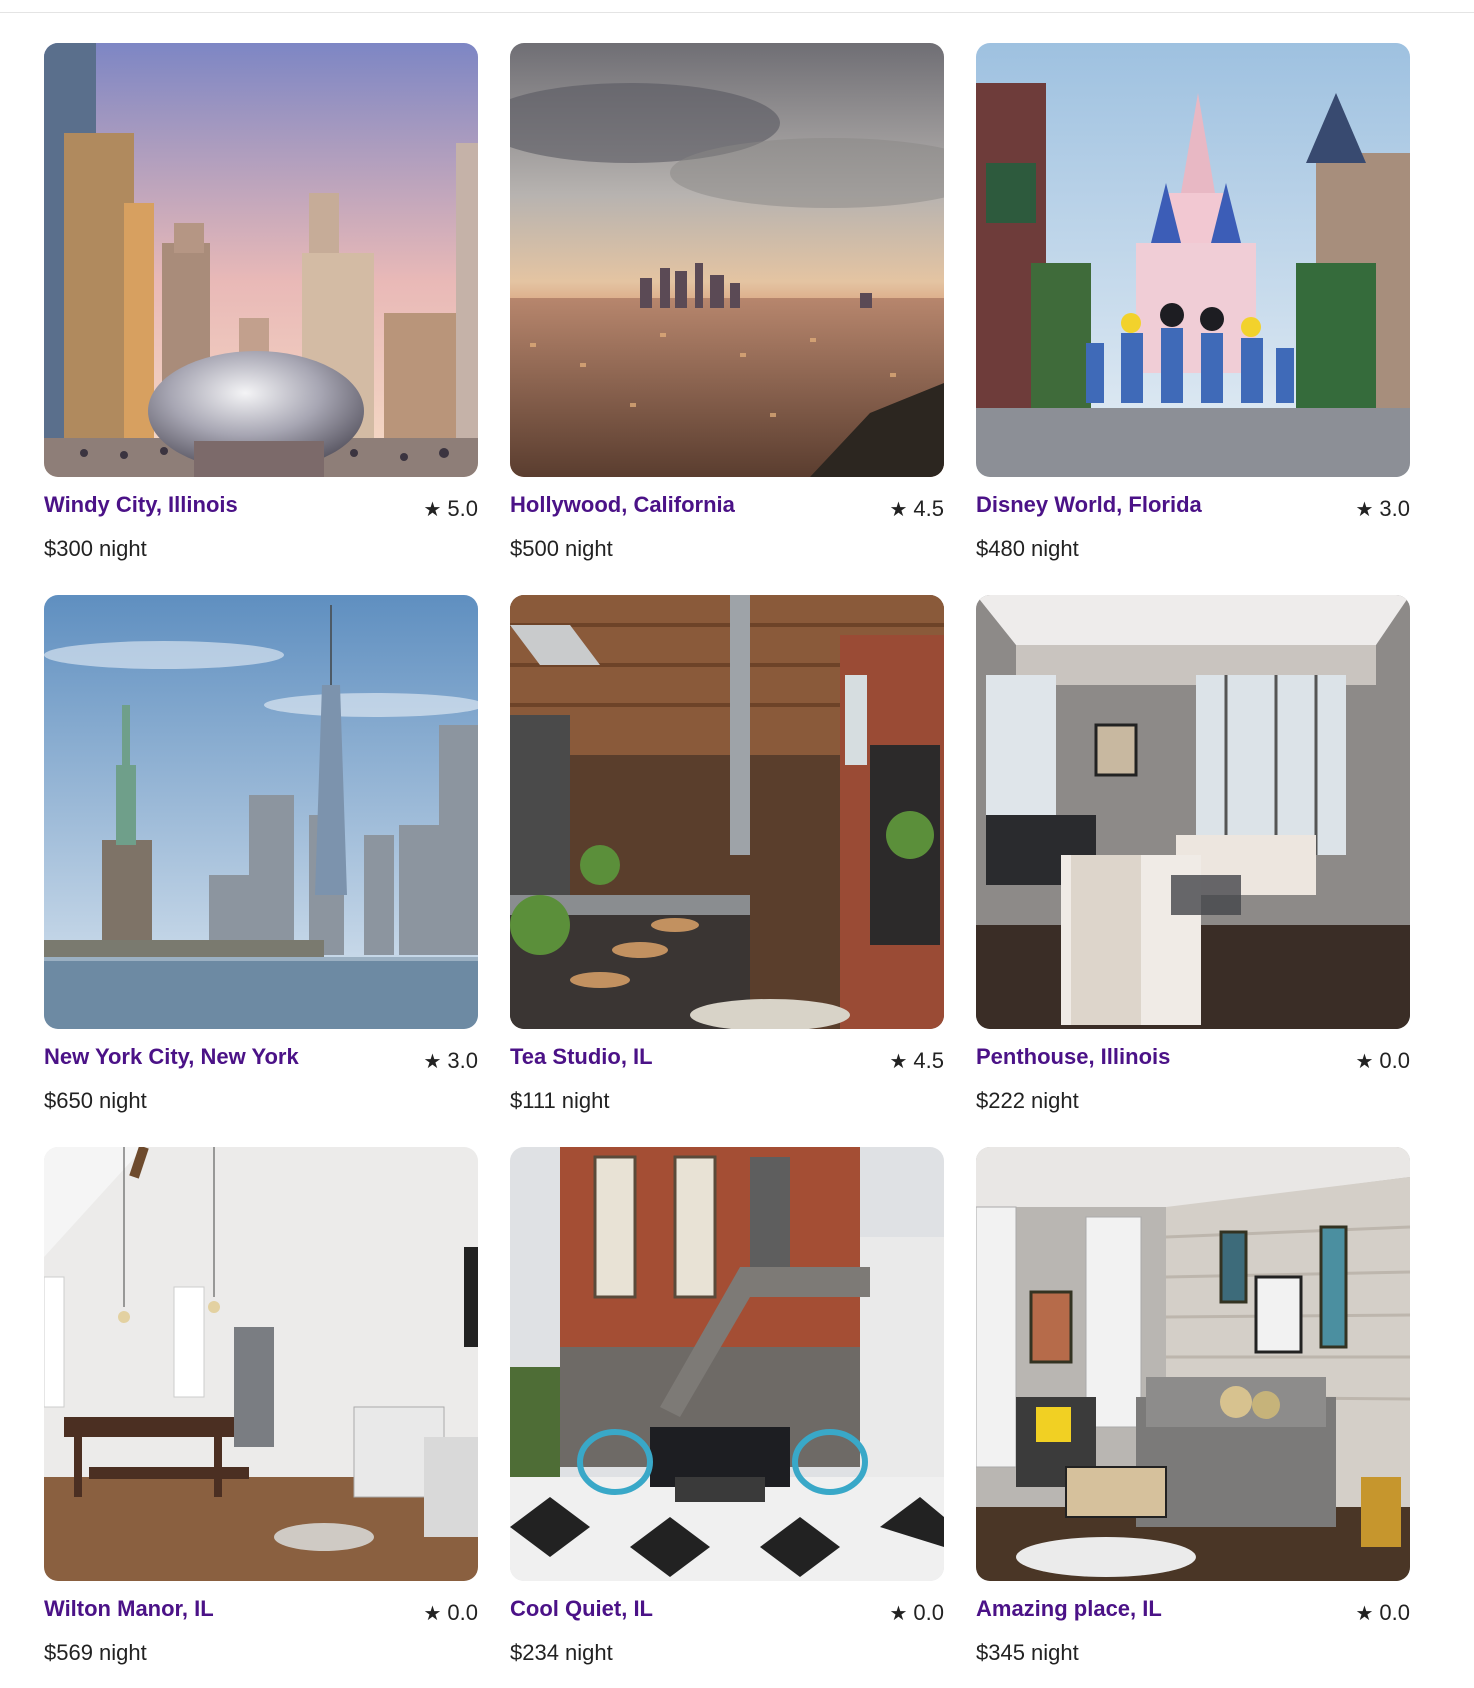 The width and height of the screenshot is (1474, 1688). I want to click on listing-price: $300 night, so click(95, 548).